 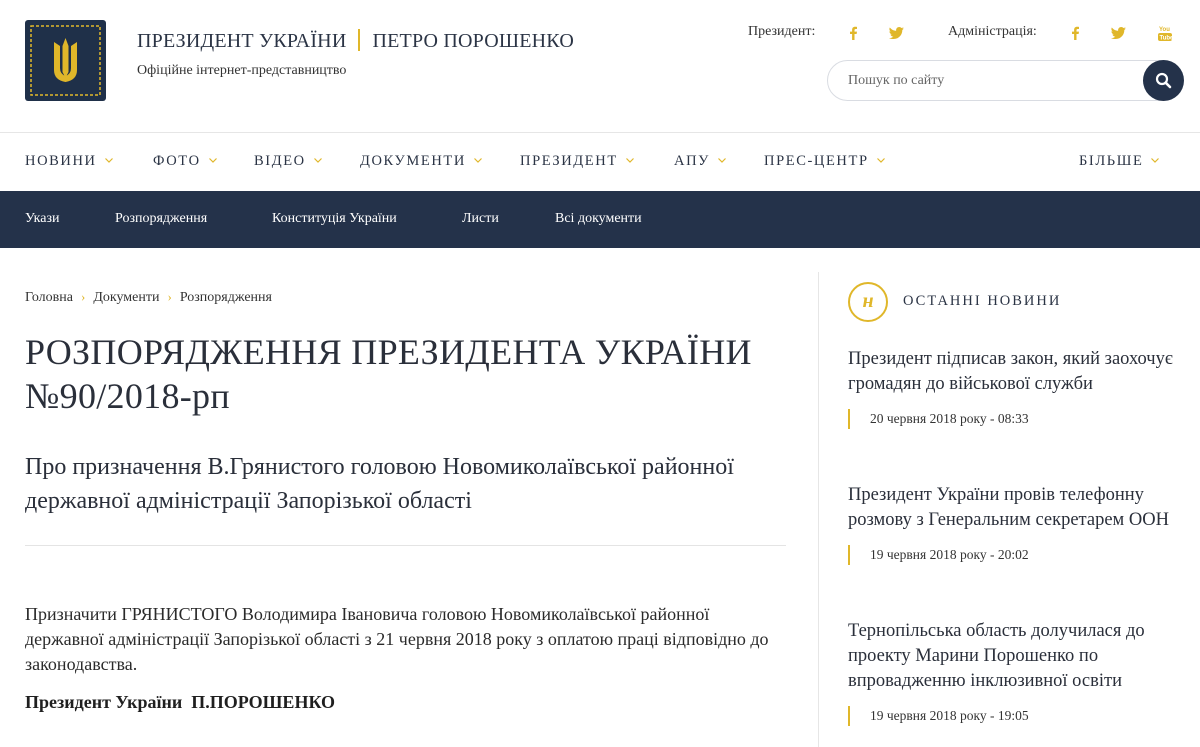 I want to click on breadcrumb: Головна › Документи › Розпорядження, so click(x=148, y=297).